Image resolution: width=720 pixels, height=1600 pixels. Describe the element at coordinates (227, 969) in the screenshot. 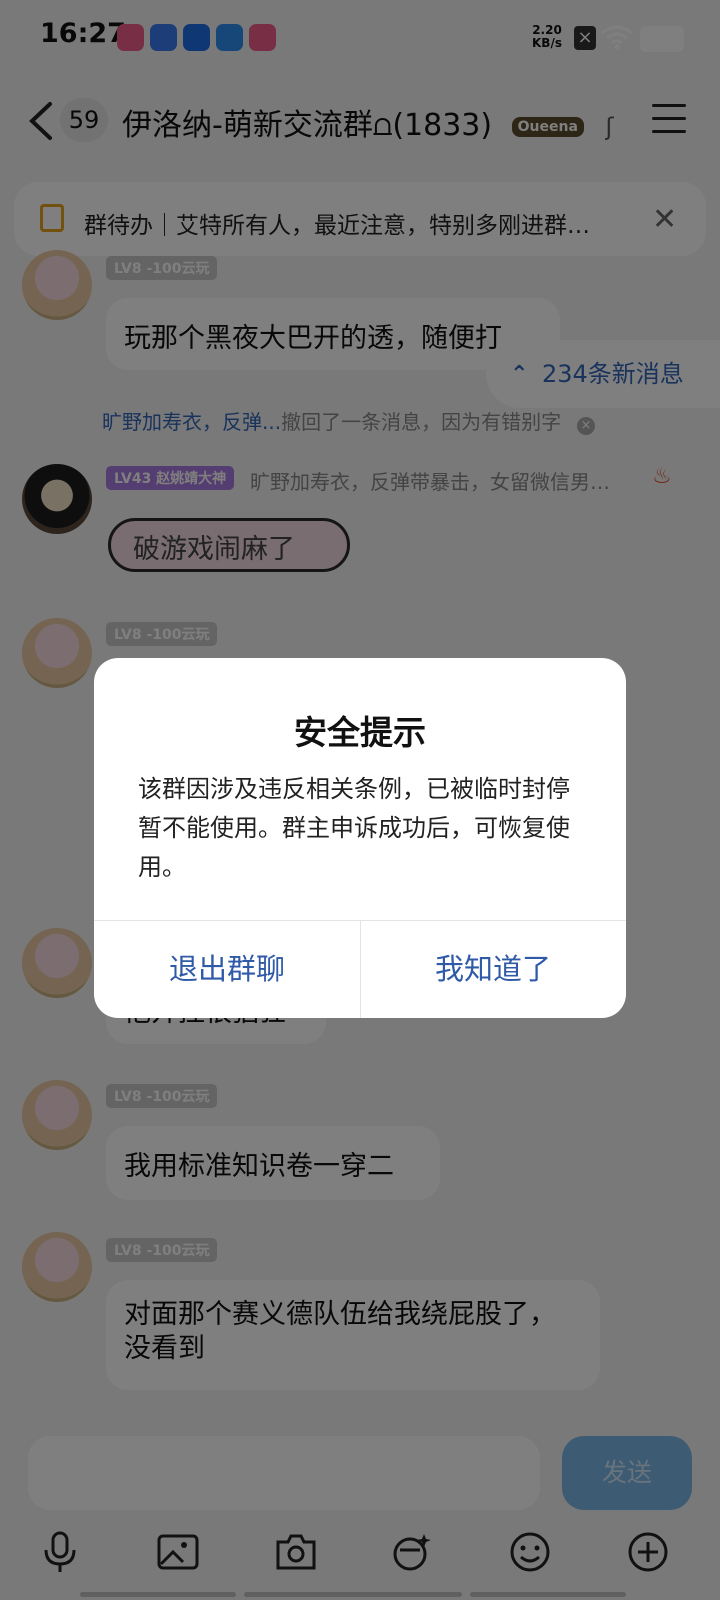

I see `exit-group-button: 退出群聊` at that location.